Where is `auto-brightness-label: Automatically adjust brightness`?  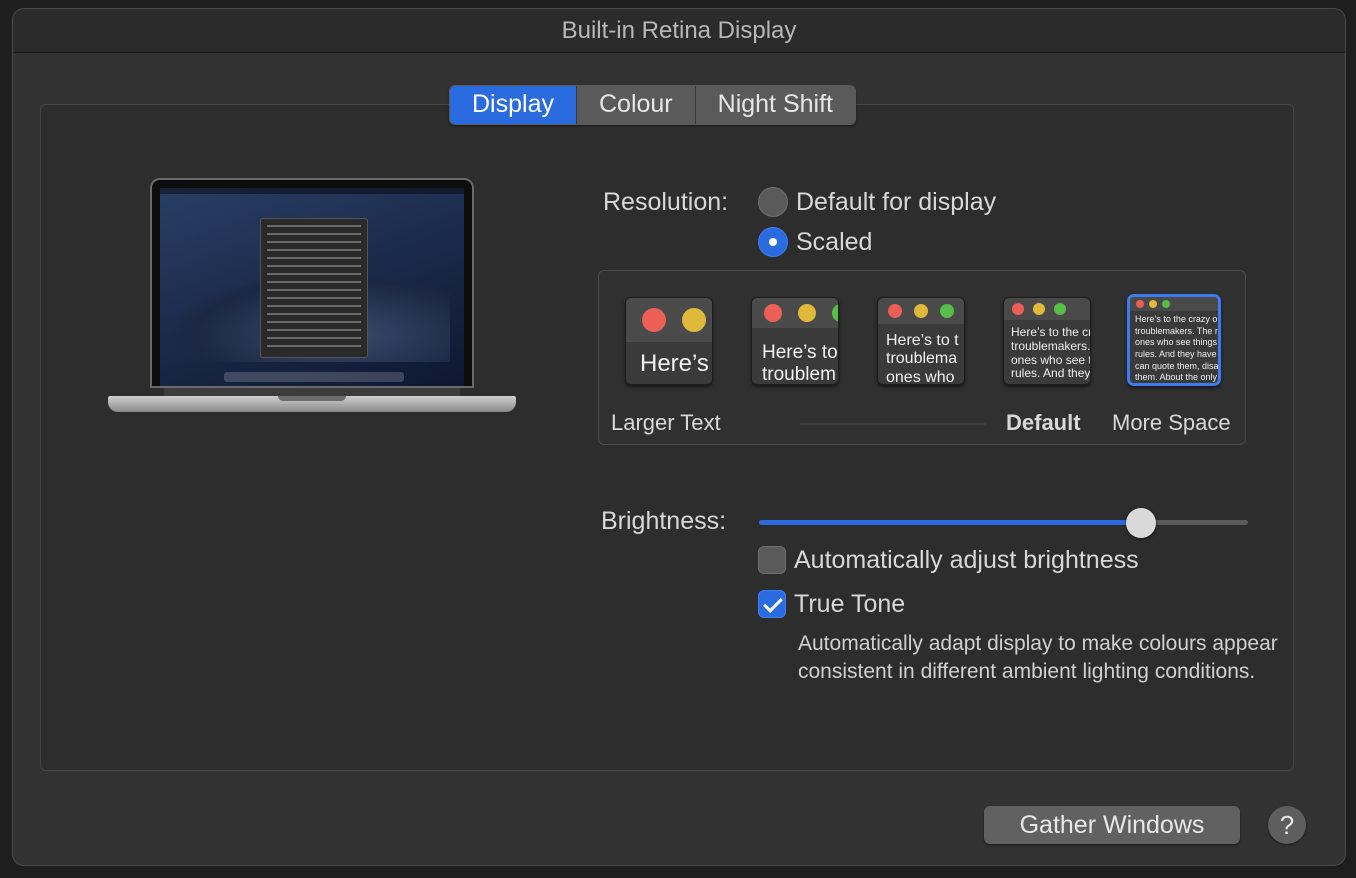
auto-brightness-label: Automatically adjust brightness is located at coordinates (966, 560).